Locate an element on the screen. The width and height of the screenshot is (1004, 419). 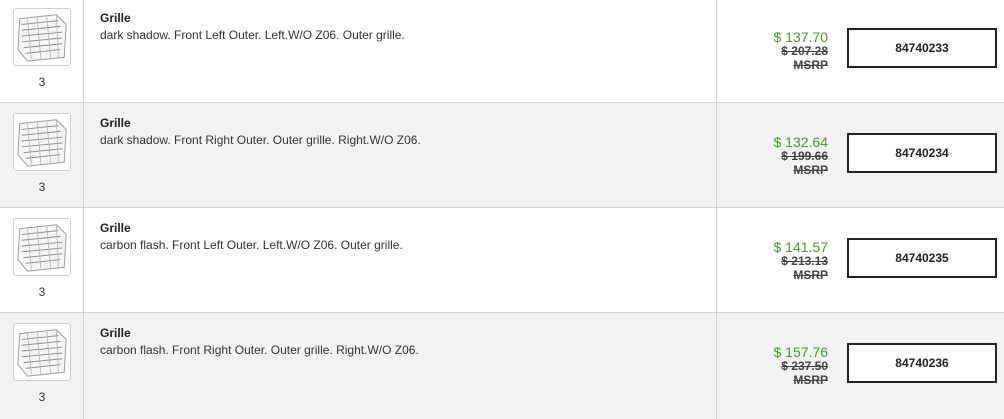
price-block: $ 137.70 $ 207.28 MSRP is located at coordinates (779, 50).